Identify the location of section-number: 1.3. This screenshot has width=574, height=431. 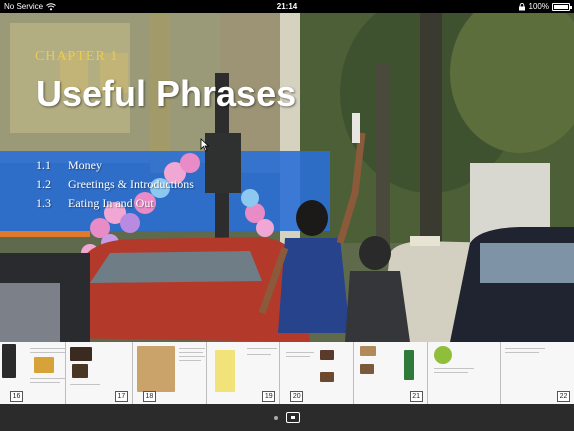
(43, 203).